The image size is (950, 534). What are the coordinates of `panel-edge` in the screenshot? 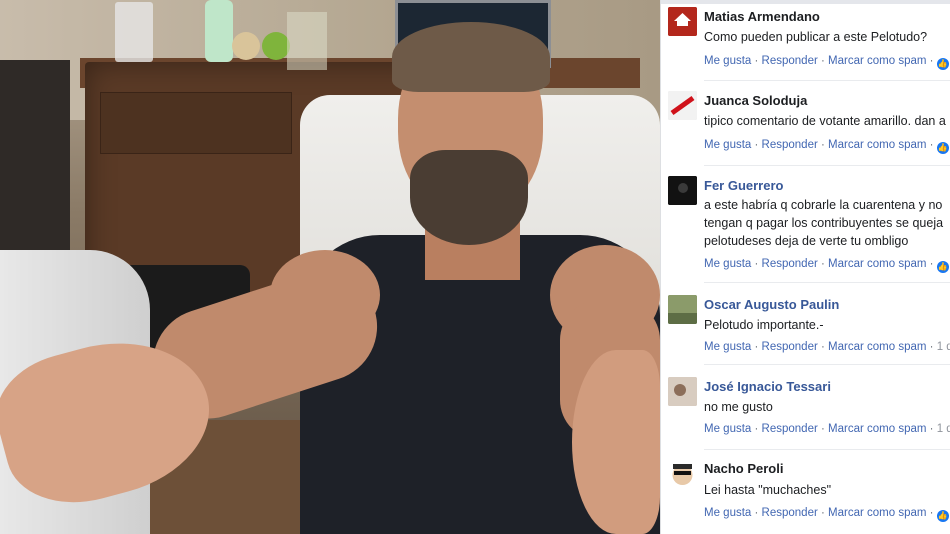 It's located at (805, 2).